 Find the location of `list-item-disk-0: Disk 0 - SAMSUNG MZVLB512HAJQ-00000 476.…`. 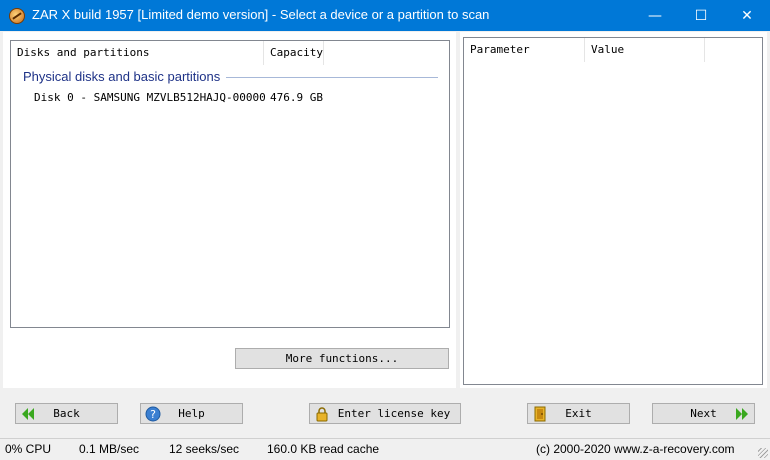

list-item-disk-0: Disk 0 - SAMSUNG MZVLB512HAJQ-00000 476.… is located at coordinates (230, 98).